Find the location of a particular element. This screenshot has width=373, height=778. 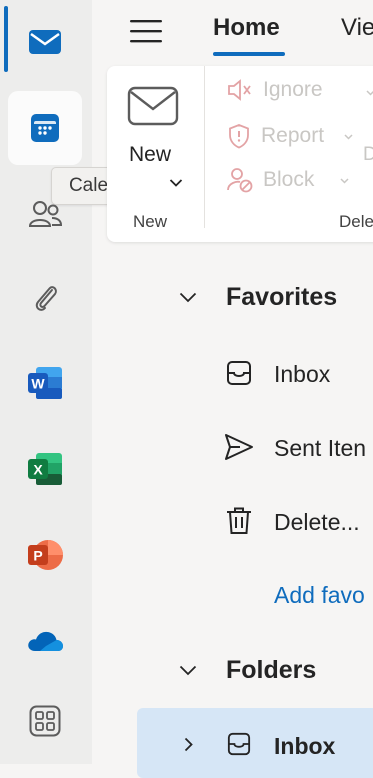

word-icon: W is located at coordinates (45, 383).